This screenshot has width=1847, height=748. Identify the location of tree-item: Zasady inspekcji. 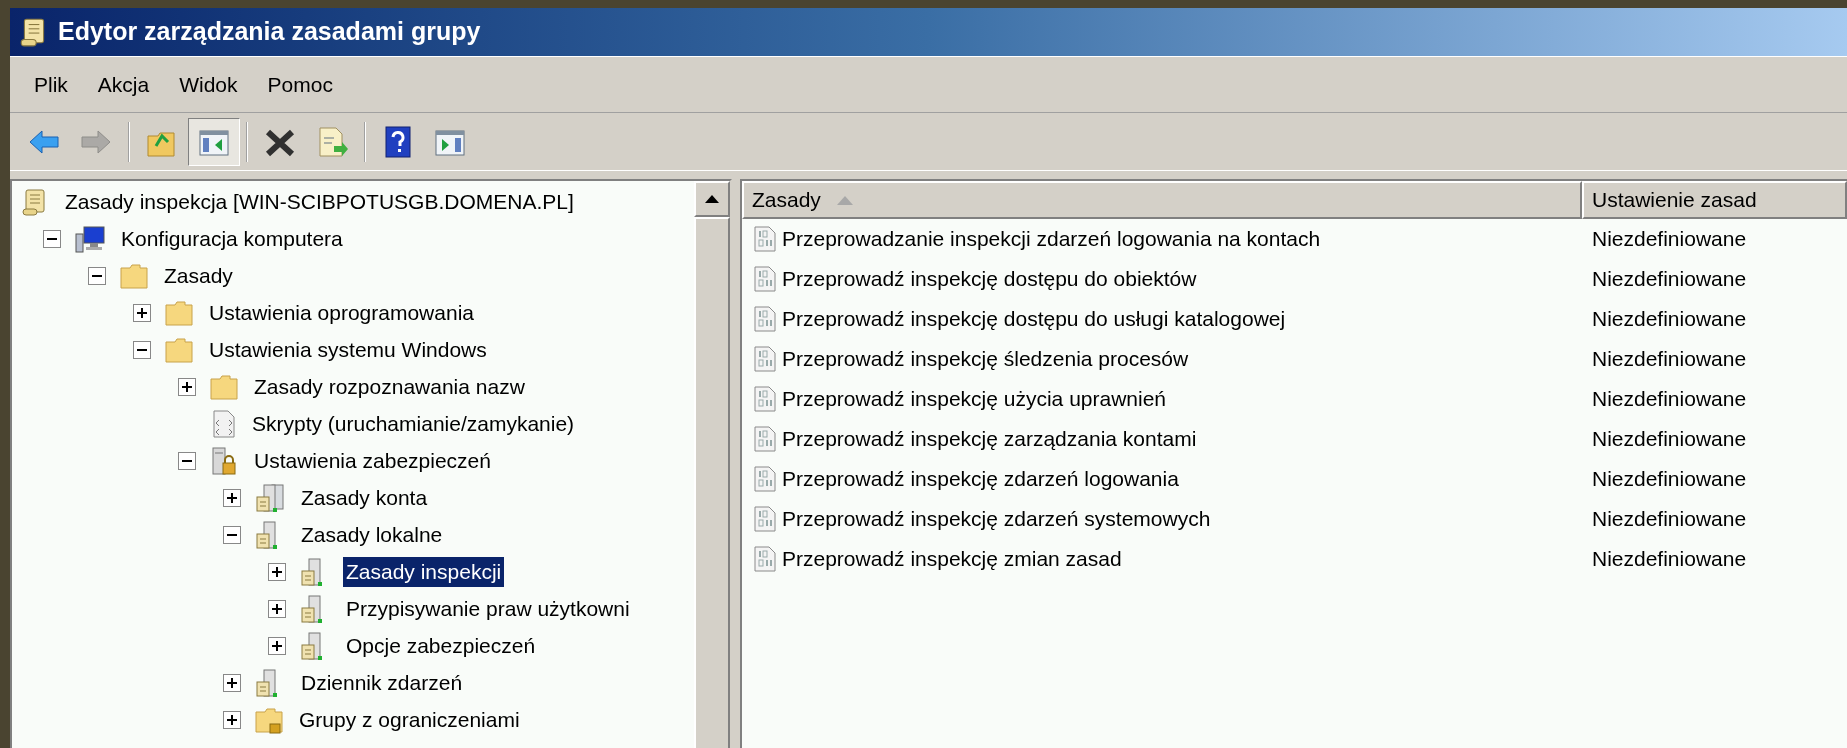
(424, 571).